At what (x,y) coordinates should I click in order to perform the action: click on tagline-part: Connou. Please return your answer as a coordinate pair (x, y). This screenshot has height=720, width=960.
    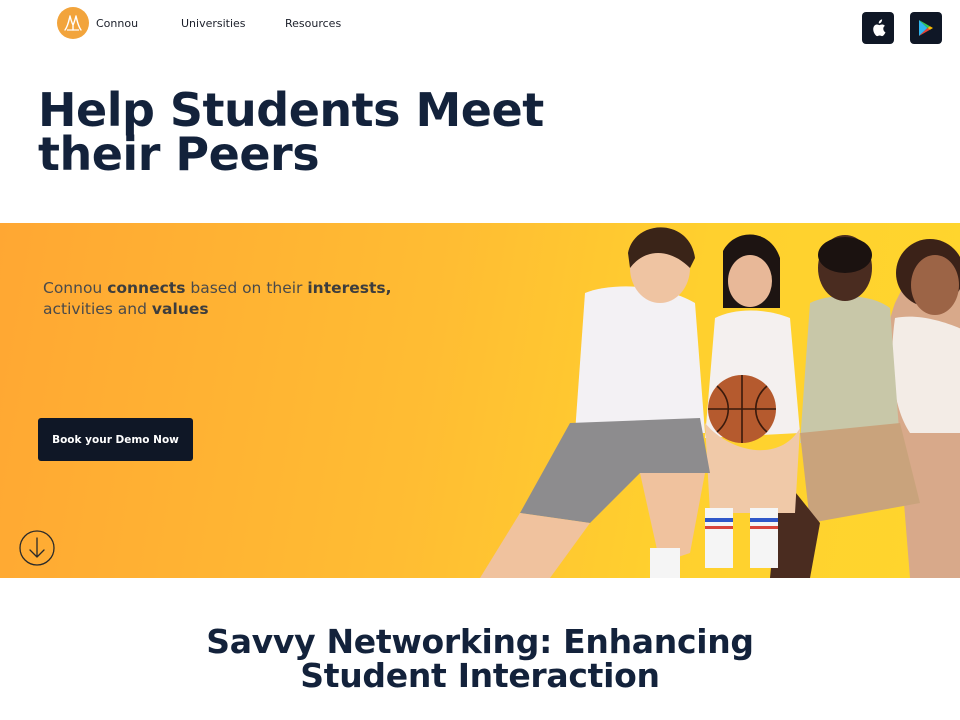
    Looking at the image, I should click on (75, 288).